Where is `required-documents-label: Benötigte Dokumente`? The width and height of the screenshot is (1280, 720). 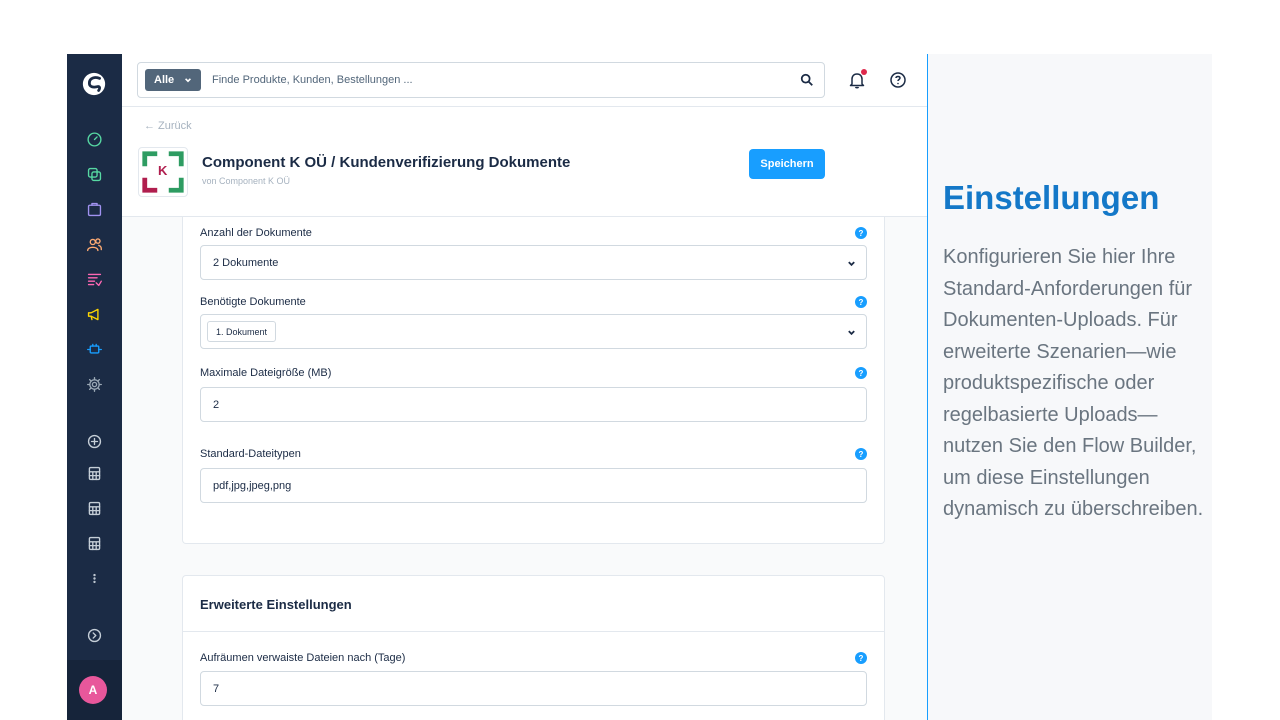
required-documents-label: Benötigte Dokumente is located at coordinates (253, 302).